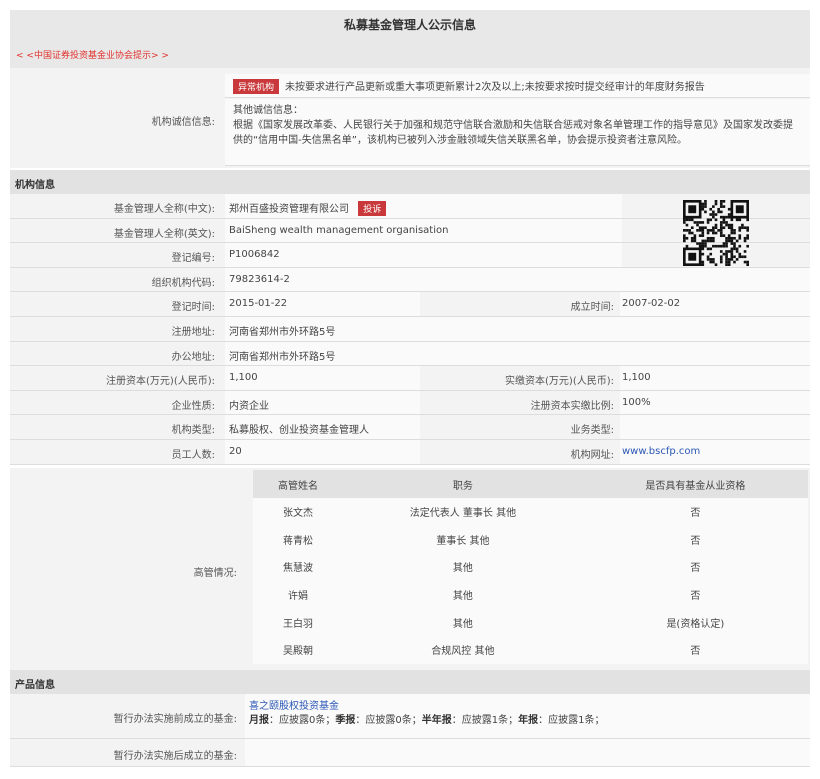 The width and height of the screenshot is (820, 779). What do you see at coordinates (695, 484) in the screenshot?
I see `col-header-qualification: 是否具有基金从业资格` at bounding box center [695, 484].